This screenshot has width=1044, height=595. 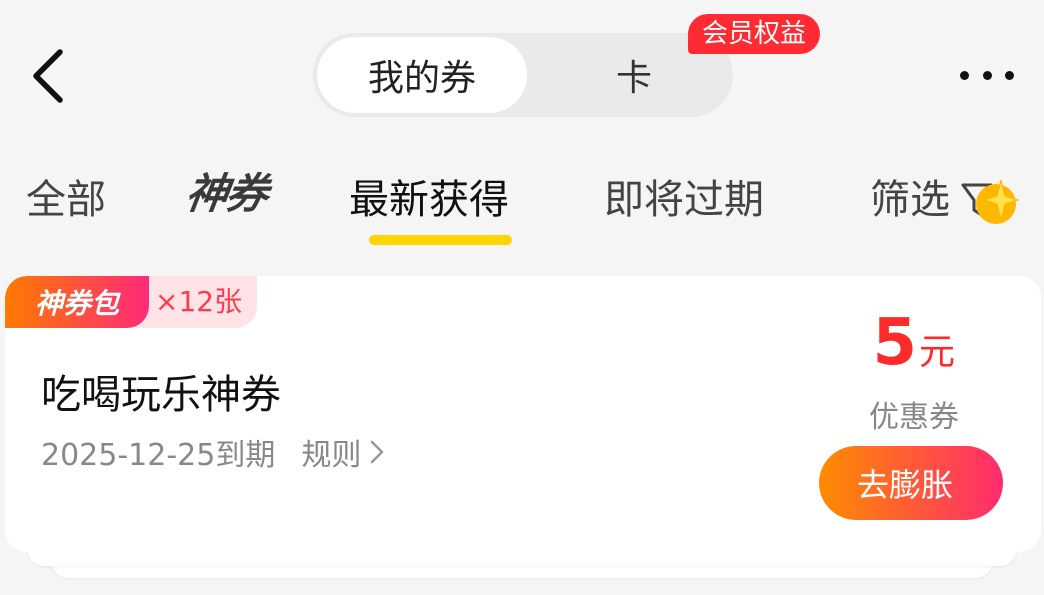 I want to click on coupon-amount: 5 元, so click(x=913, y=343).